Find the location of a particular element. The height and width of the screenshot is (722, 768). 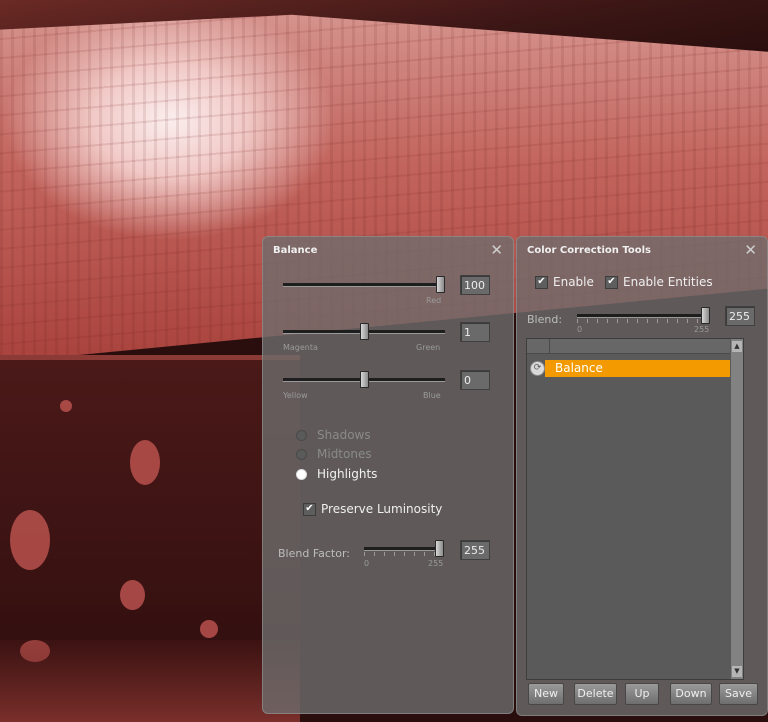

blend-min: 0 is located at coordinates (580, 329).